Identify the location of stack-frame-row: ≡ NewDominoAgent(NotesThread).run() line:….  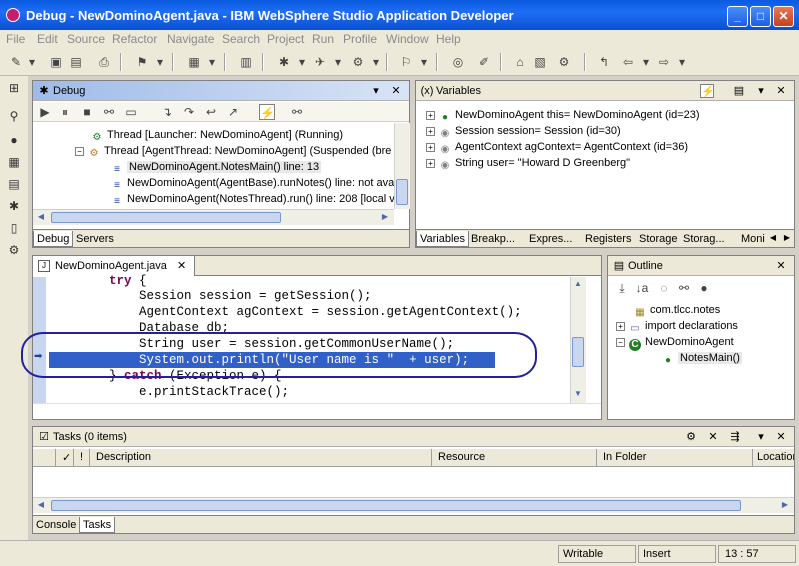
(253, 199).